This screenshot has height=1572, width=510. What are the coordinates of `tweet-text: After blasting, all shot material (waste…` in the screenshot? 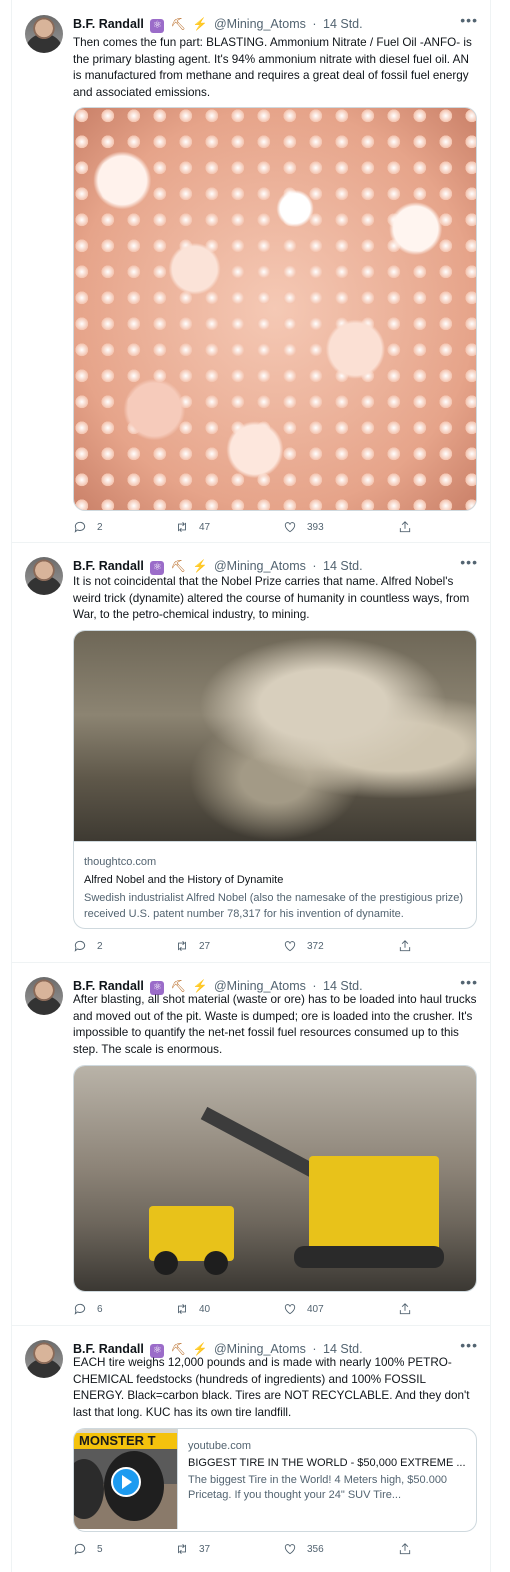 It's located at (275, 1024).